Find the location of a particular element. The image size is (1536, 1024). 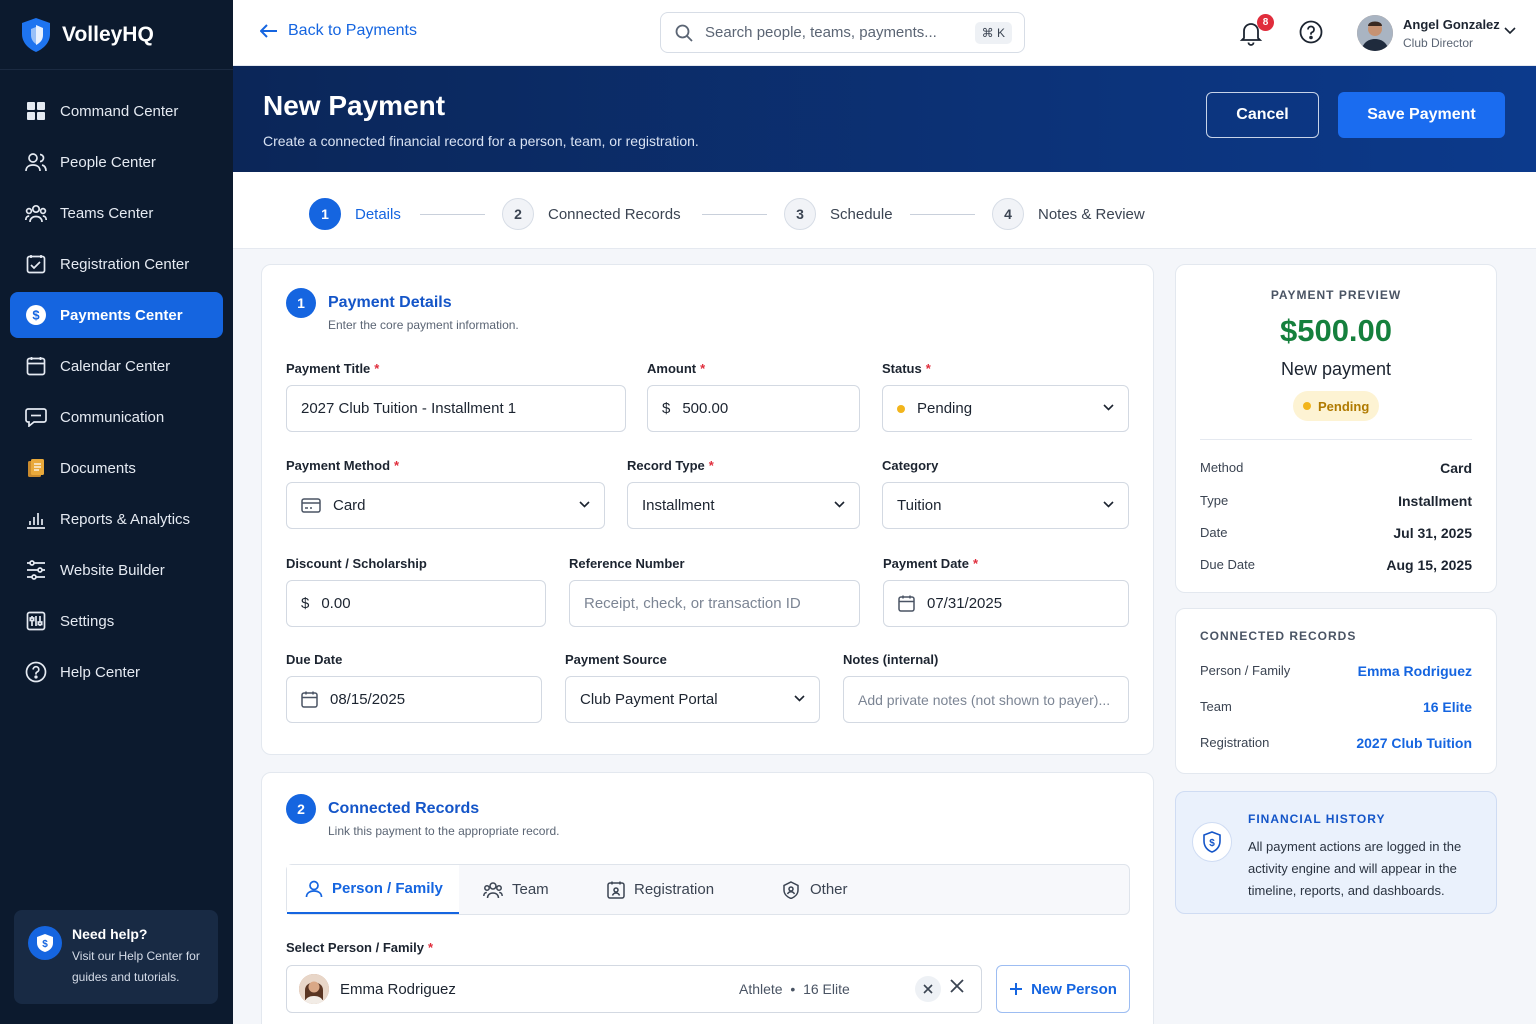

sidebar-item-teams-center: Teams Center is located at coordinates (116, 213).